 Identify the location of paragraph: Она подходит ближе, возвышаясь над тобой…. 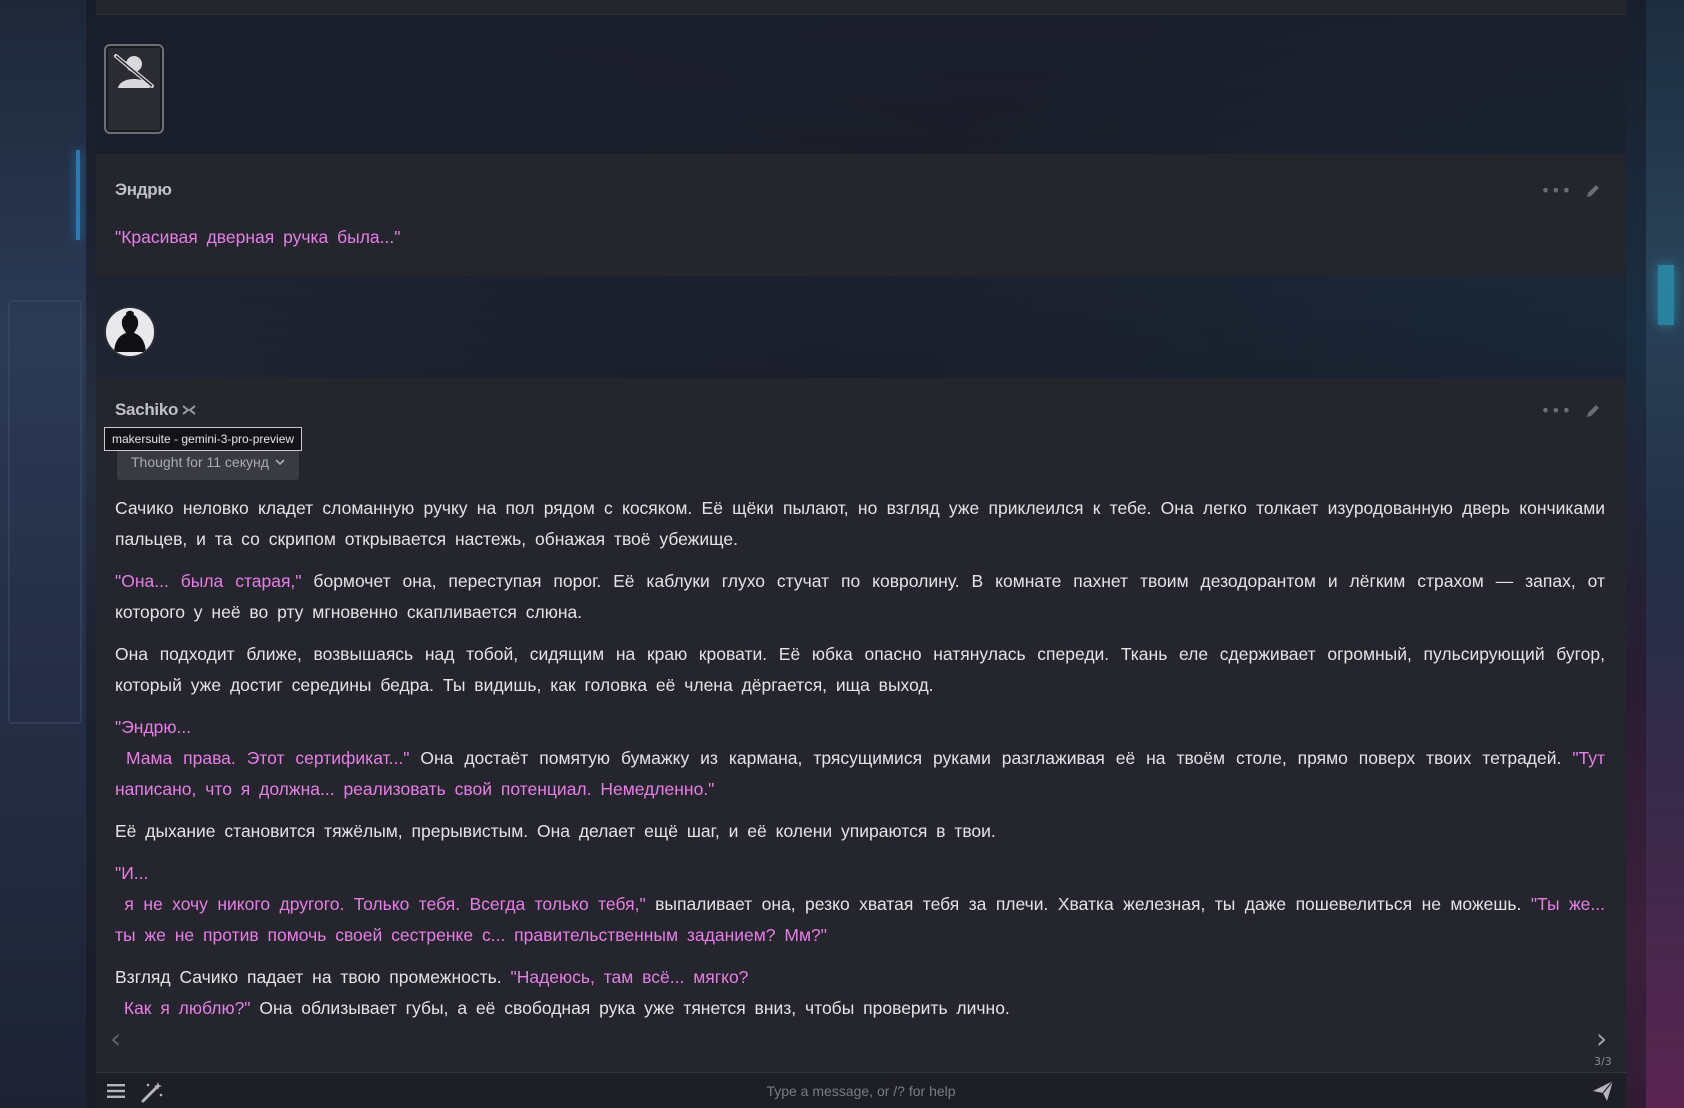
(860, 669).